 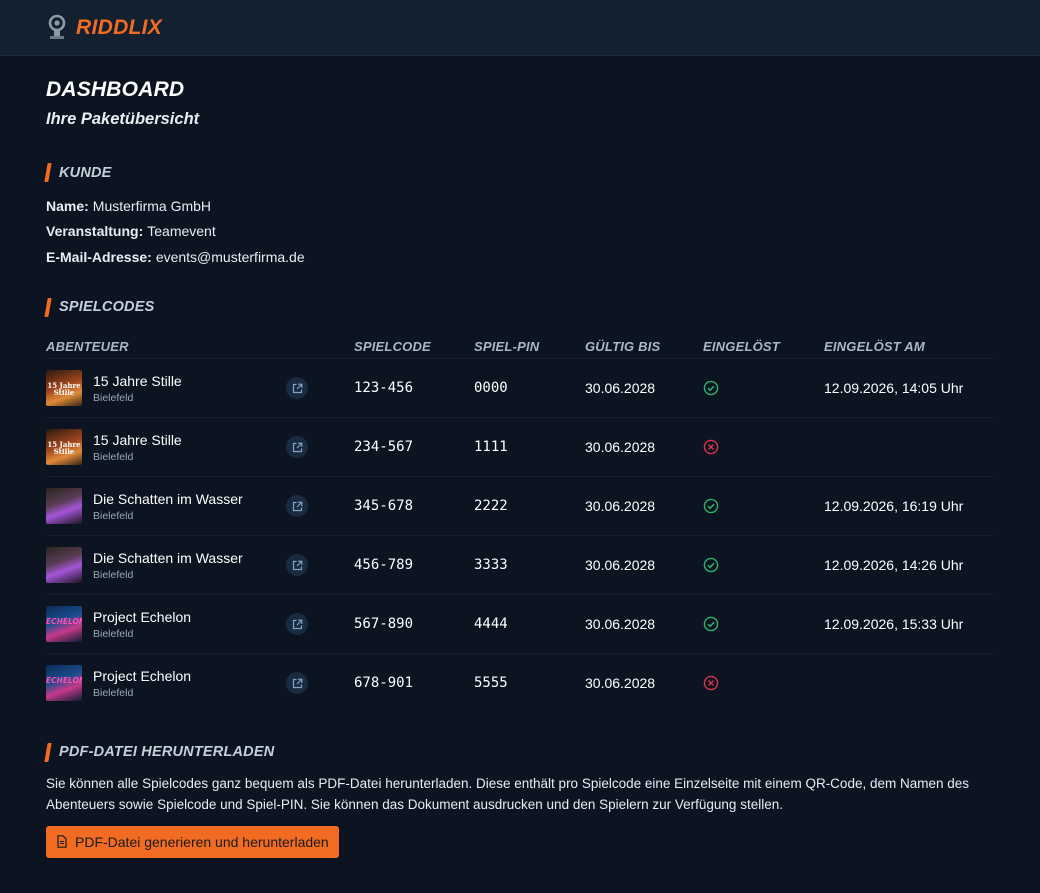 What do you see at coordinates (529, 565) in the screenshot?
I see `game-pin: 3333` at bounding box center [529, 565].